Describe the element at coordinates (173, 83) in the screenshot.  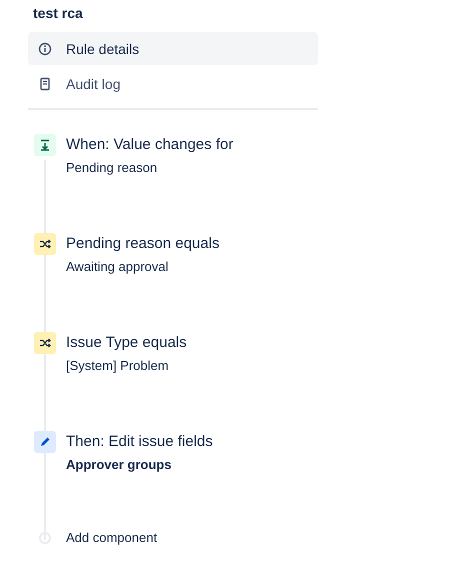
I see `menu-item: Audit log` at that location.